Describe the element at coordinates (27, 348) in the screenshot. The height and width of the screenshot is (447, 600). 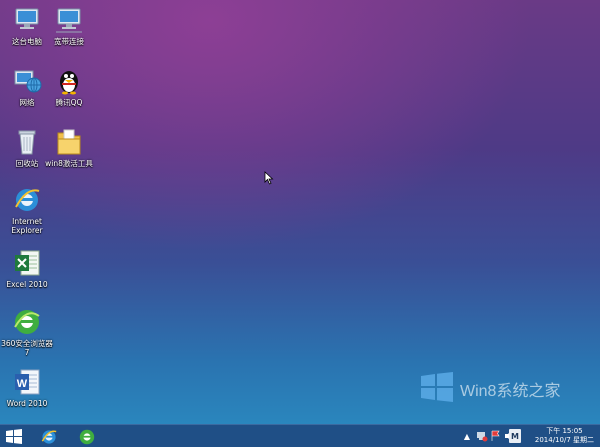
I see `desktop-icon-label: 360安全浏览器7` at that location.